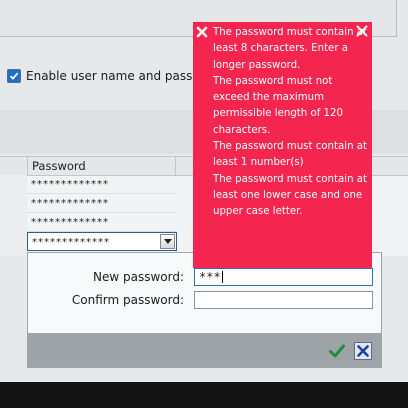 This screenshot has height=408, width=408. I want to click on checkmark-icon, so click(14, 76).